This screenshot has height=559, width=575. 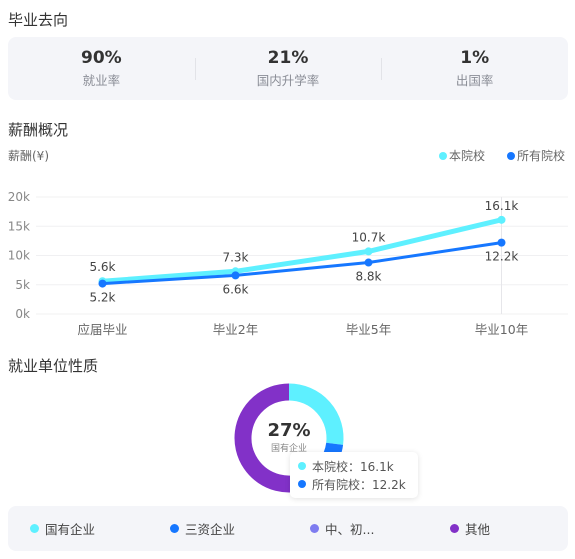 I want to click on tooltip-row: 所有院校：12.2k, so click(x=354, y=484).